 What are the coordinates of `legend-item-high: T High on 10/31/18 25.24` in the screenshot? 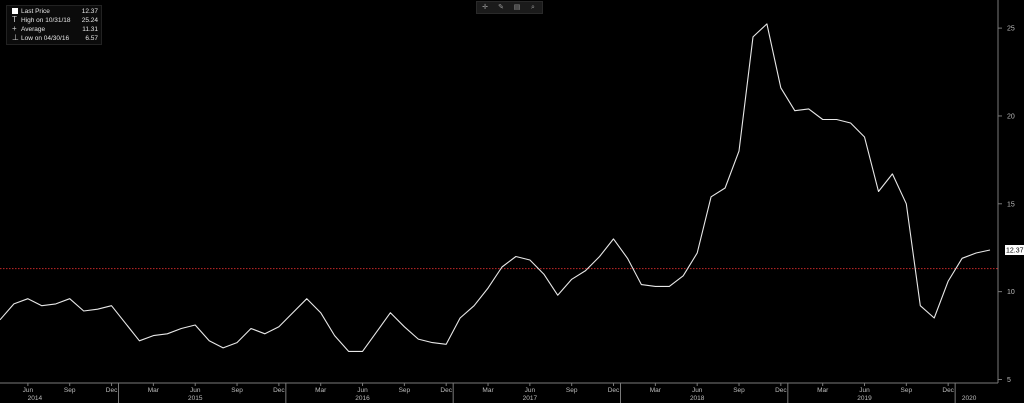 It's located at (54, 20).